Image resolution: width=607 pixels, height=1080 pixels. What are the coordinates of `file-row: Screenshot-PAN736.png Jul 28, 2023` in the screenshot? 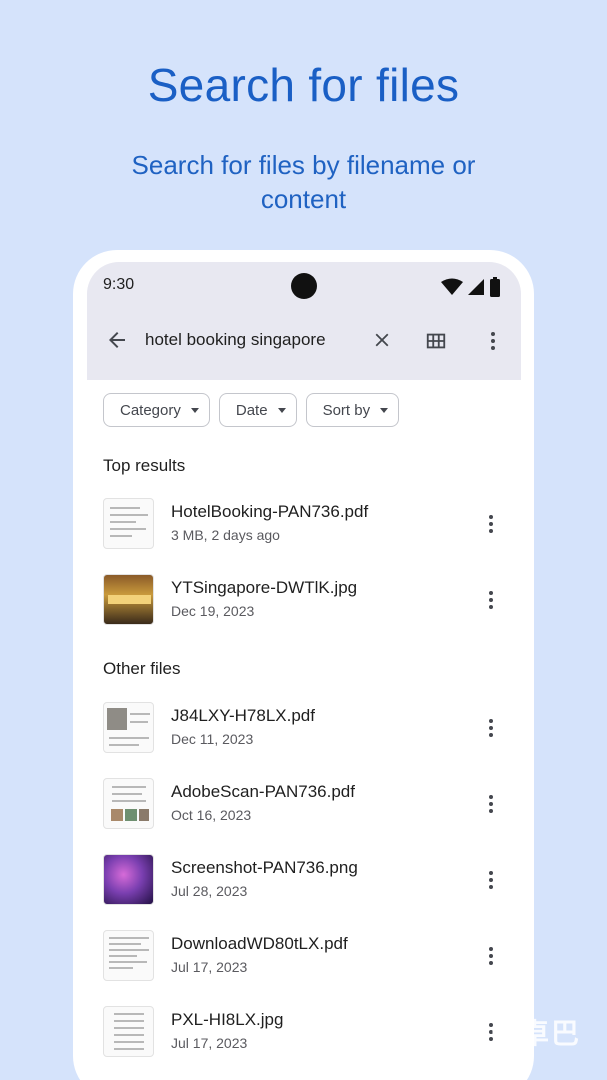 It's located at (304, 892).